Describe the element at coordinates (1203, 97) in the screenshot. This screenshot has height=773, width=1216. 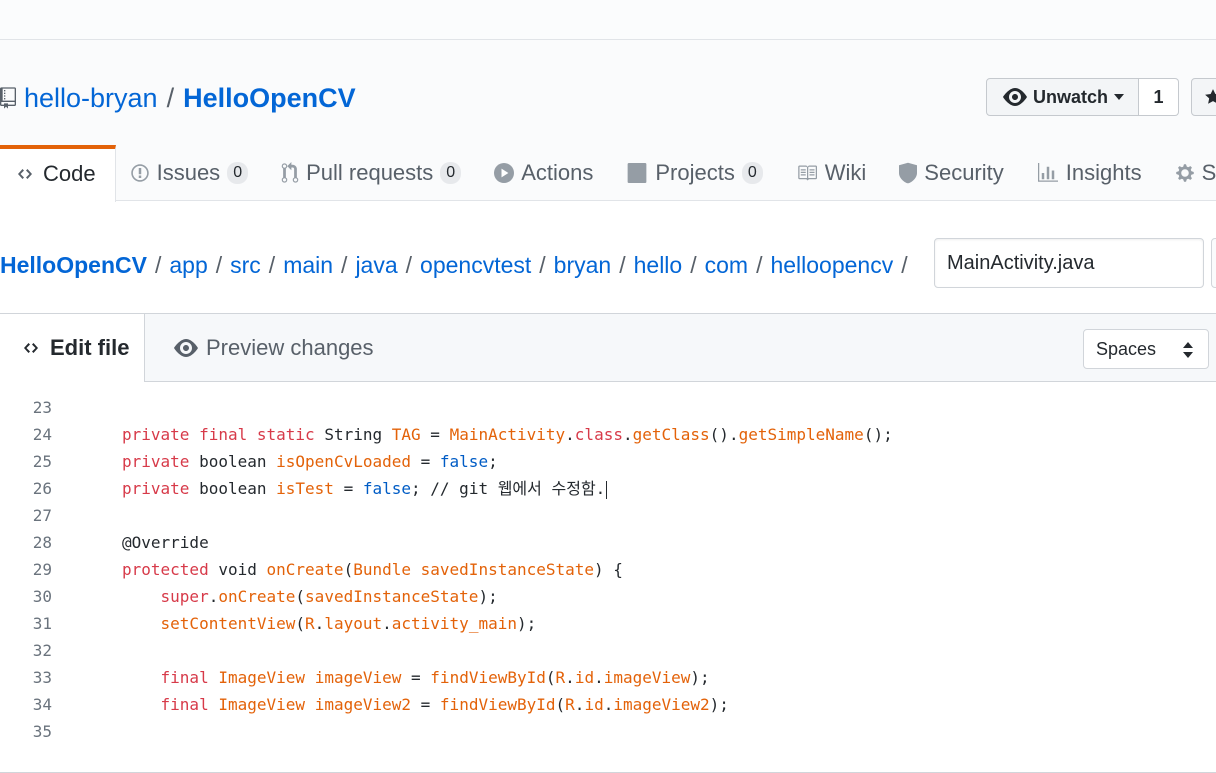
I see `star-button` at that location.